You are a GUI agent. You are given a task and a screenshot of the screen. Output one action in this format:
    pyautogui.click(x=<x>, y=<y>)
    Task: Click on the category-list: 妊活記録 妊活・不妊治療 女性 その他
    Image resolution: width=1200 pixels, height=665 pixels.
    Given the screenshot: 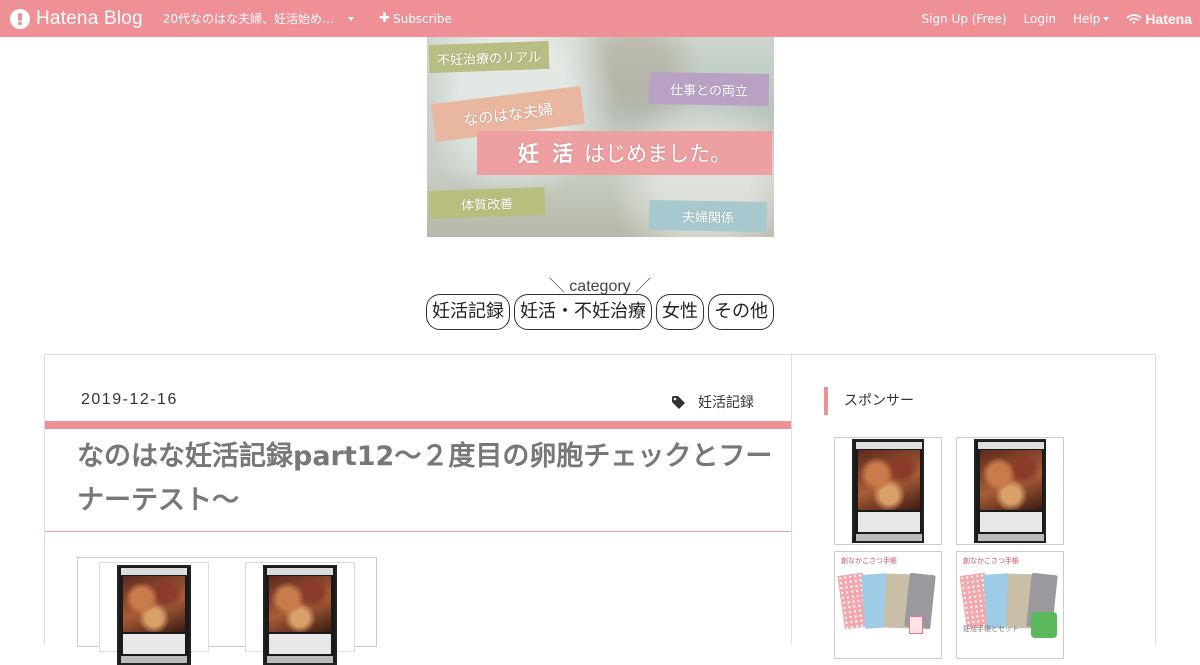 What is the action you would take?
    pyautogui.click(x=600, y=312)
    